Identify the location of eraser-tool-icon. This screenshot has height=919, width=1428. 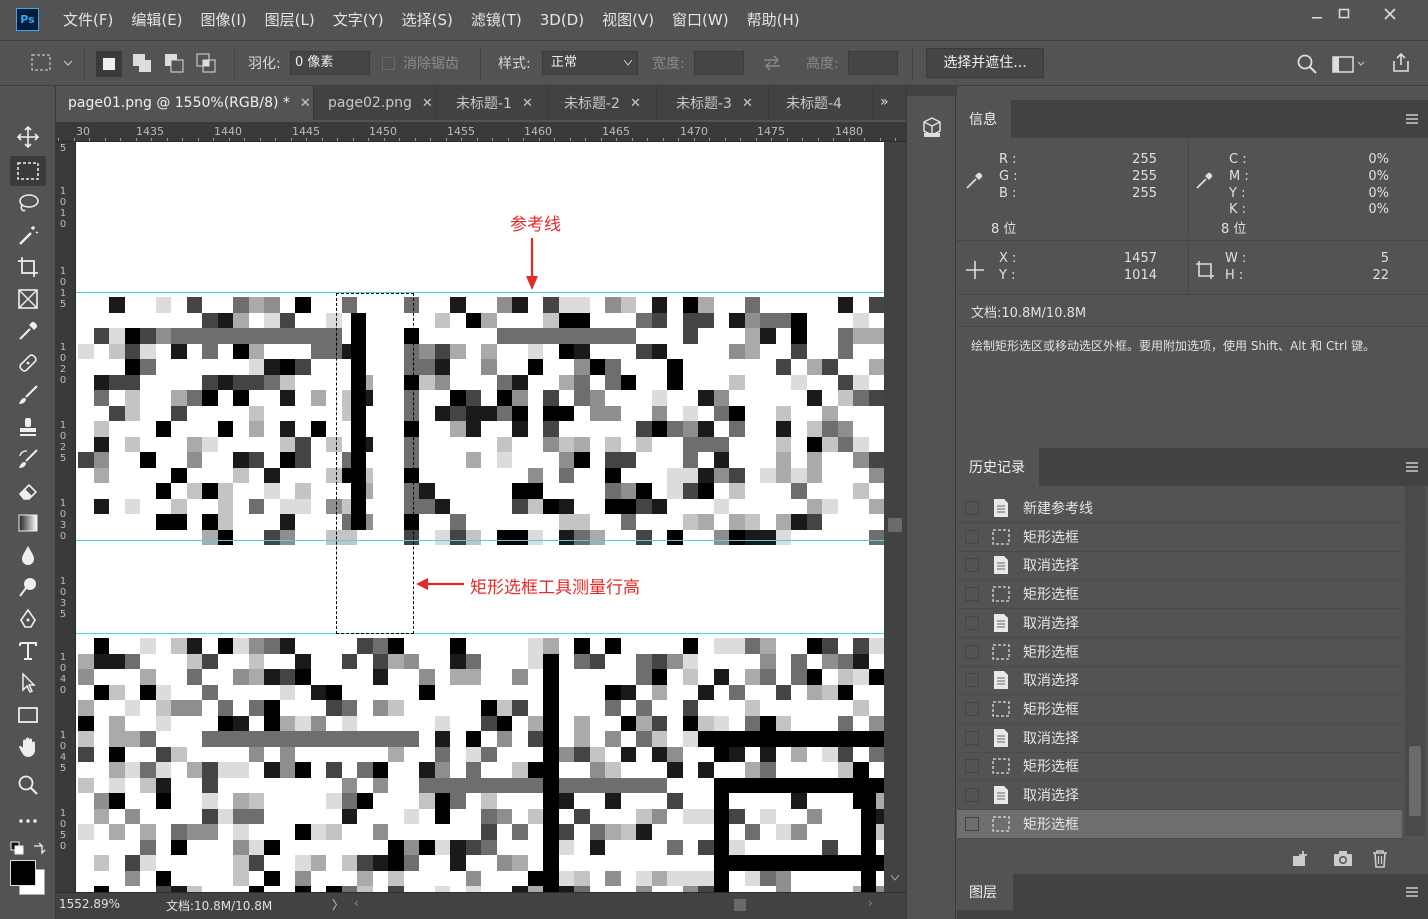
(28, 491).